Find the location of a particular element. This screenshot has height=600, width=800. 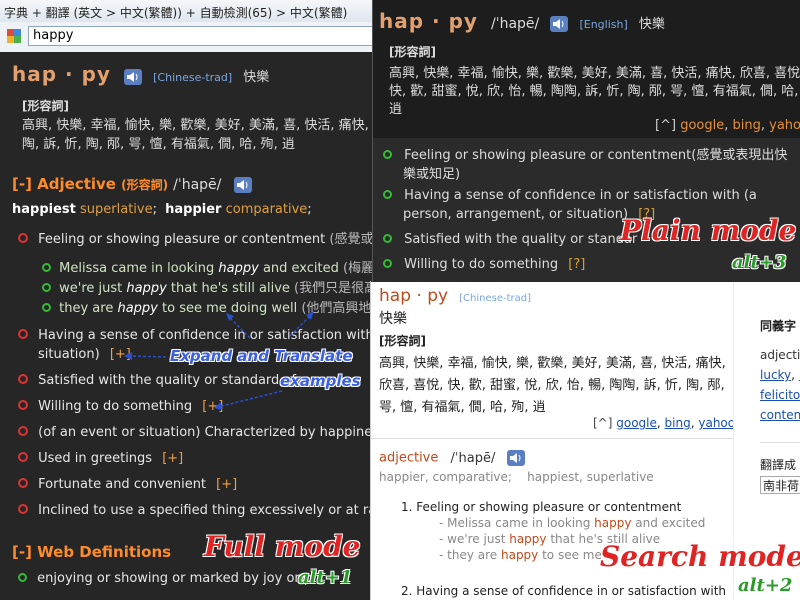

search-mode-shortcut: alt+2 is located at coordinates (765, 585).